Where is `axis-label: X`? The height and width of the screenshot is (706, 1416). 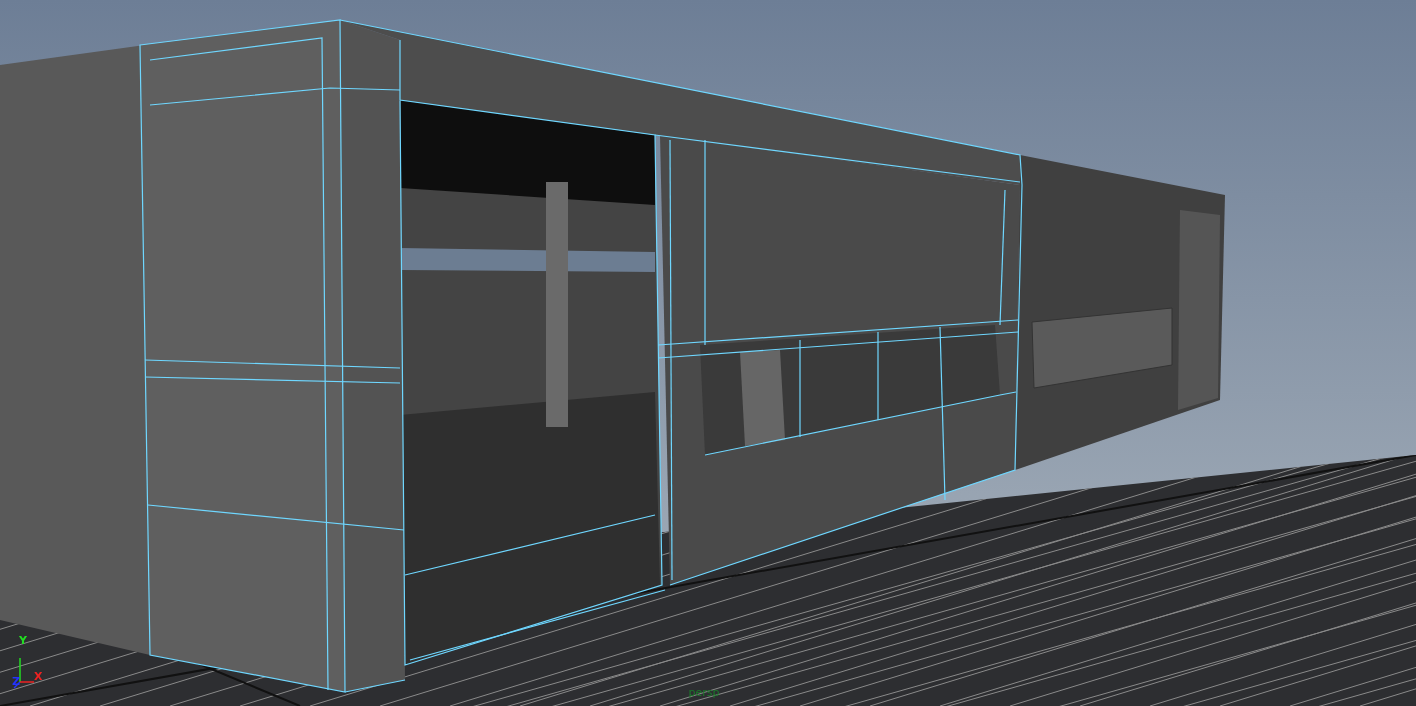
axis-label: X is located at coordinates (38, 676).